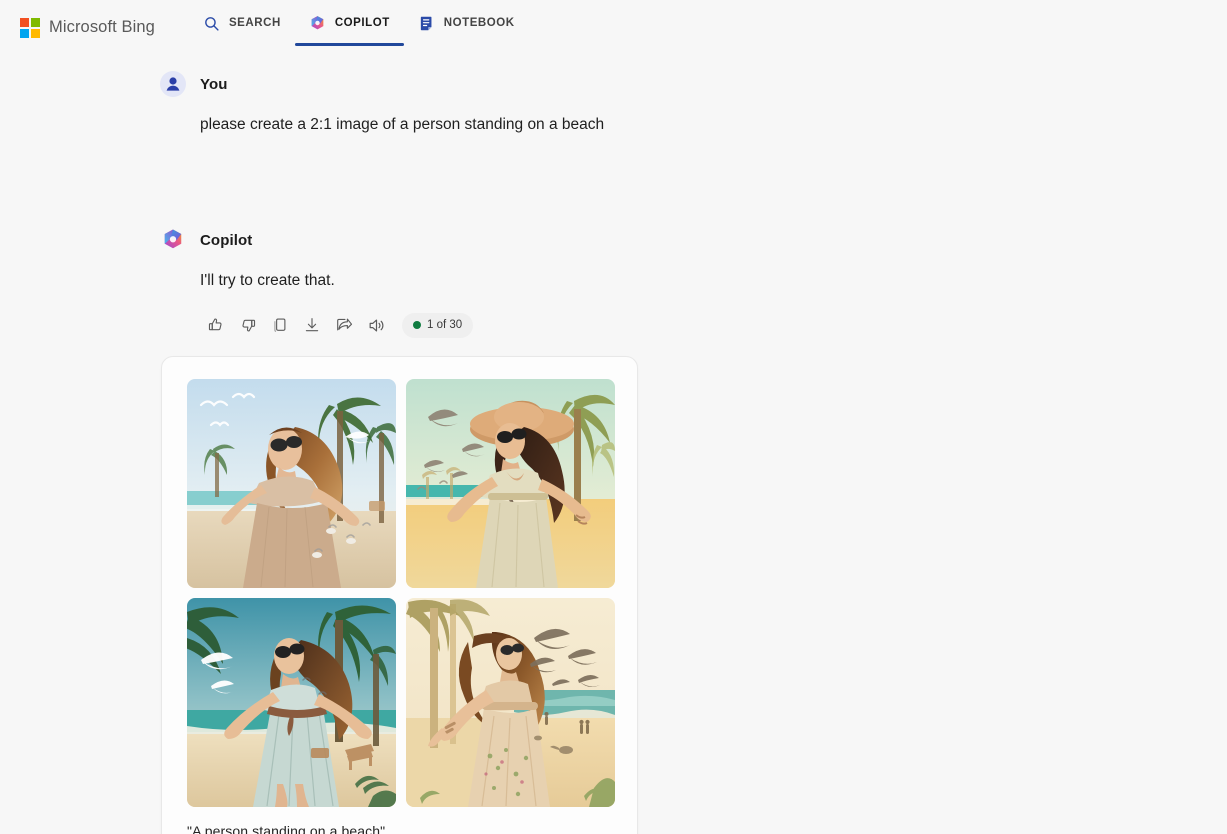 This screenshot has height=834, width=1227. I want to click on copy-icon, so click(280, 325).